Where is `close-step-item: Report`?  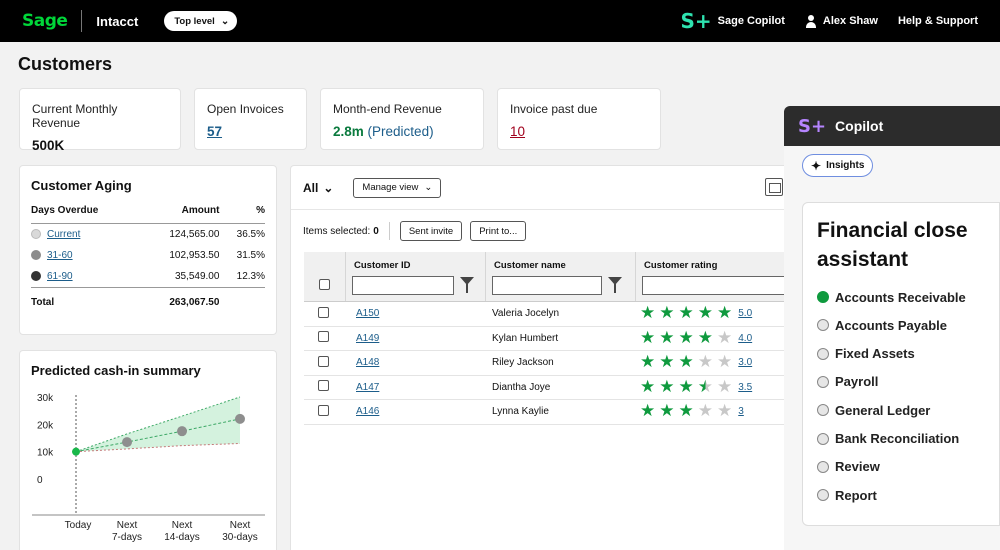 close-step-item: Report is located at coordinates (908, 495).